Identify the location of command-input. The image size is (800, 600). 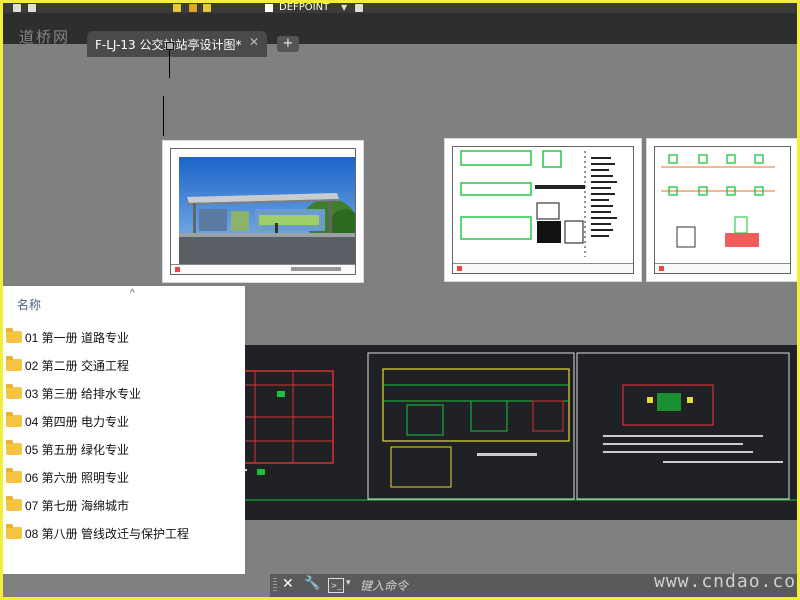
(495, 586).